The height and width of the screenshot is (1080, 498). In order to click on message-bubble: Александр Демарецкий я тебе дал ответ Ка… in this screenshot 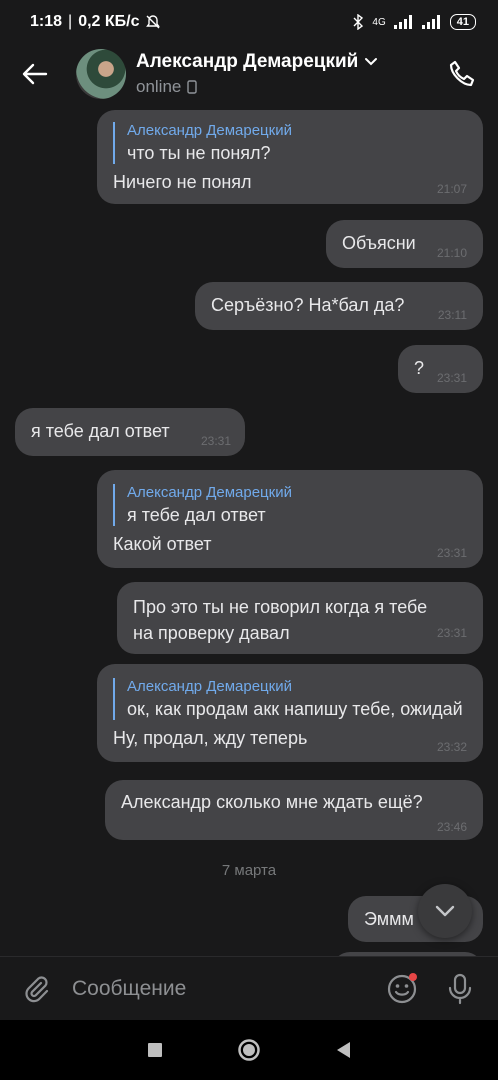, I will do `click(290, 519)`.